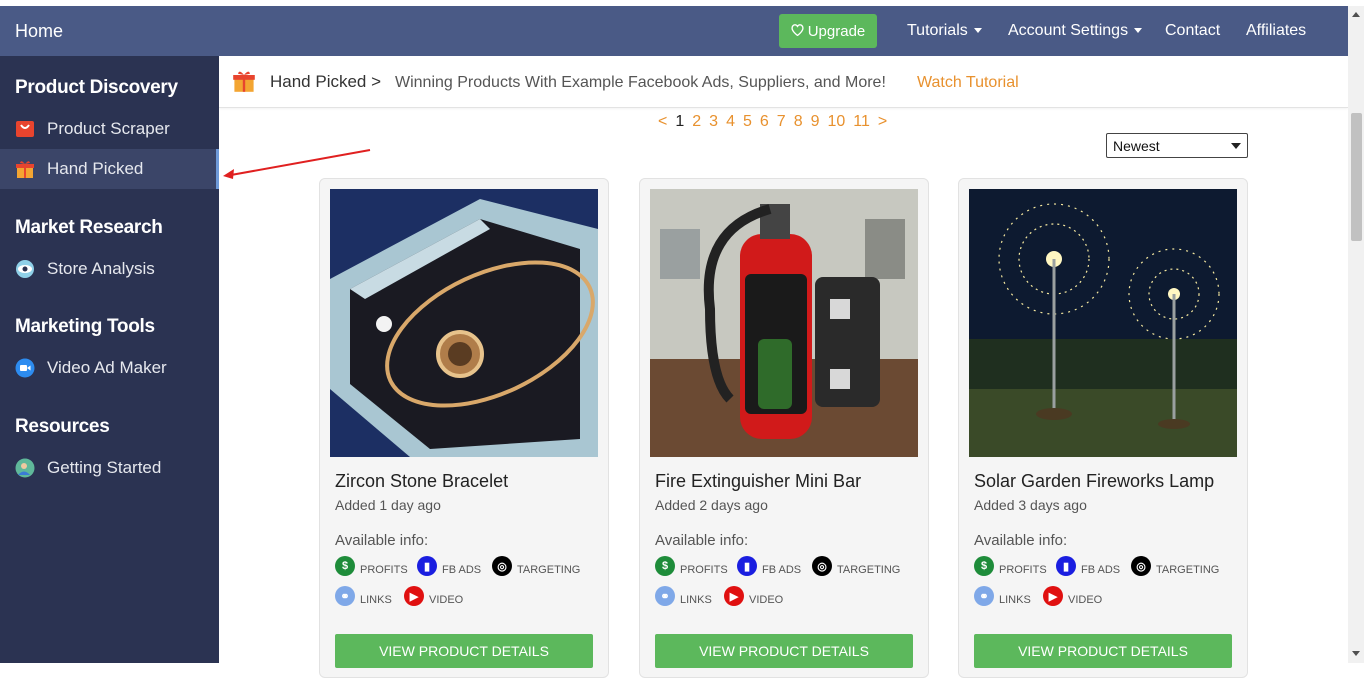 The height and width of the screenshot is (678, 1364). I want to click on scrollbar-thumb, so click(1356, 177).